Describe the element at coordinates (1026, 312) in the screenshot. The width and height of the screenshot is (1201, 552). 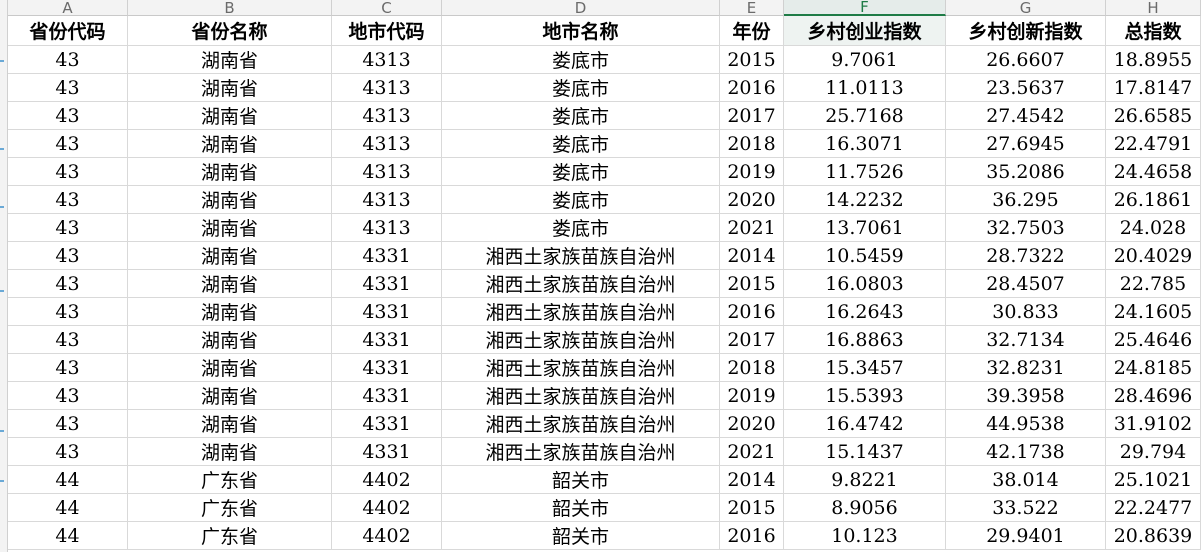
I see `data-cell-g: 30.833` at that location.